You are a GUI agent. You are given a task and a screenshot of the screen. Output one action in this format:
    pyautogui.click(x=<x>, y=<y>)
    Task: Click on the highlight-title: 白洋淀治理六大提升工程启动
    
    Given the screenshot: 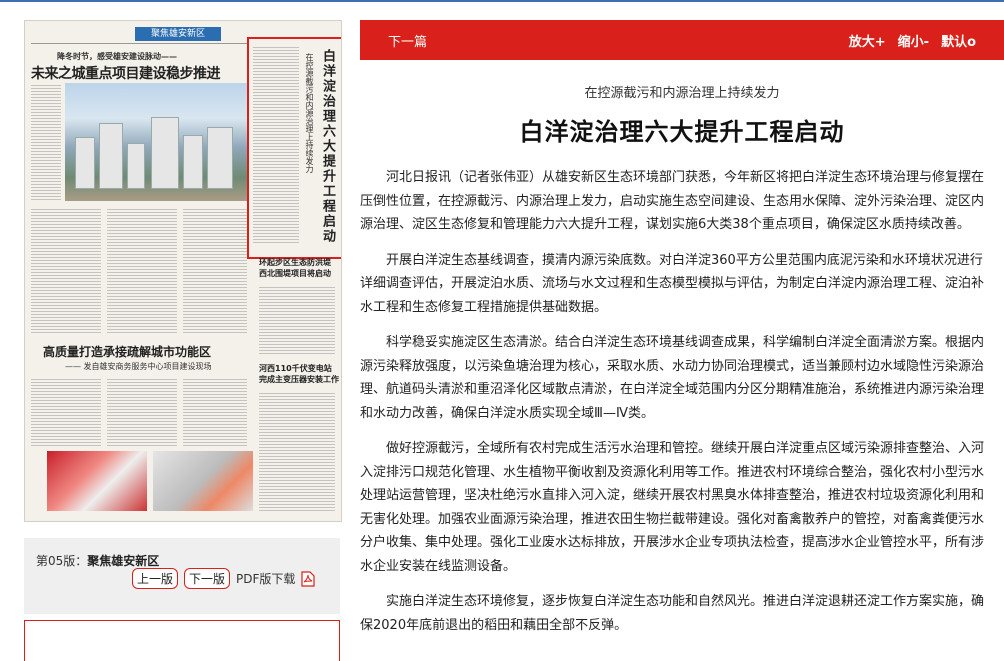 What is the action you would take?
    pyautogui.click(x=327, y=146)
    